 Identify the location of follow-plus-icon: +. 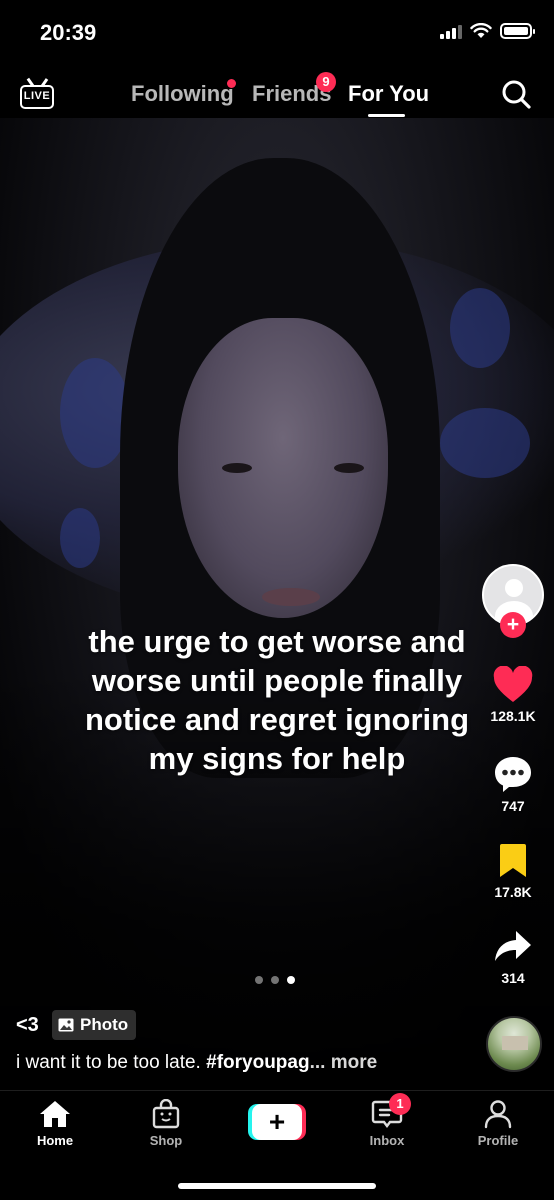
(513, 625).